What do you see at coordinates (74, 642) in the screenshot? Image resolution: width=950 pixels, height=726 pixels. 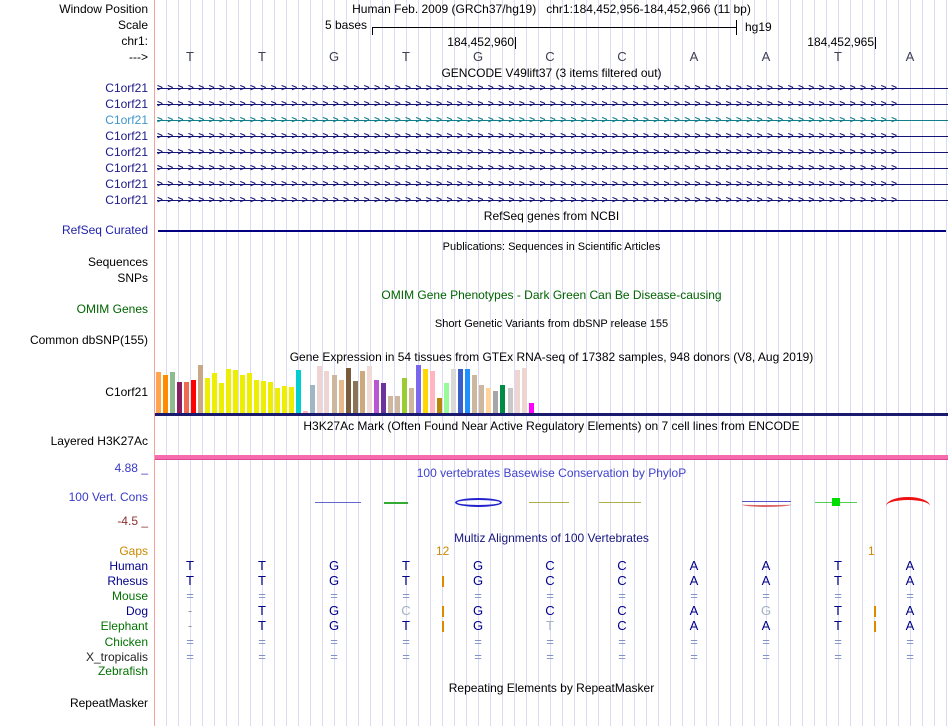 I see `multiz-species-label: Chicken` at bounding box center [74, 642].